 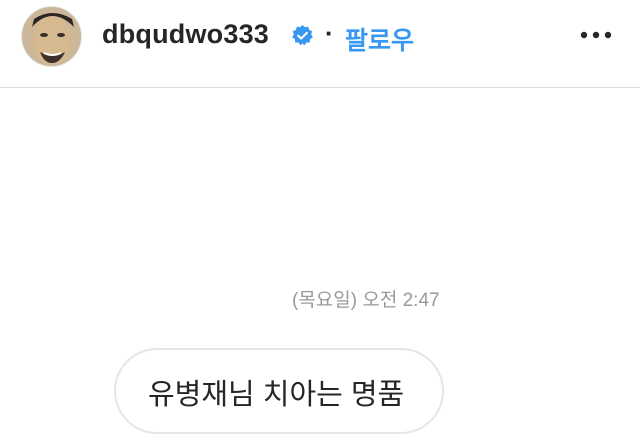 What do you see at coordinates (366, 300) in the screenshot?
I see `message-timestamp: (목요일) 오전 2:47` at bounding box center [366, 300].